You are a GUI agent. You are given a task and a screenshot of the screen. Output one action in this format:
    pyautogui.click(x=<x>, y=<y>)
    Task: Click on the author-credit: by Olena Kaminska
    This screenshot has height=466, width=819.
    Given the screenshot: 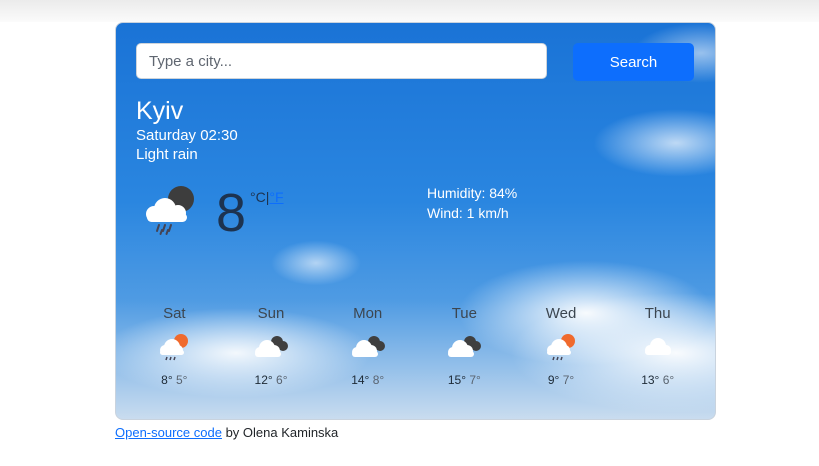 What is the action you would take?
    pyautogui.click(x=280, y=432)
    